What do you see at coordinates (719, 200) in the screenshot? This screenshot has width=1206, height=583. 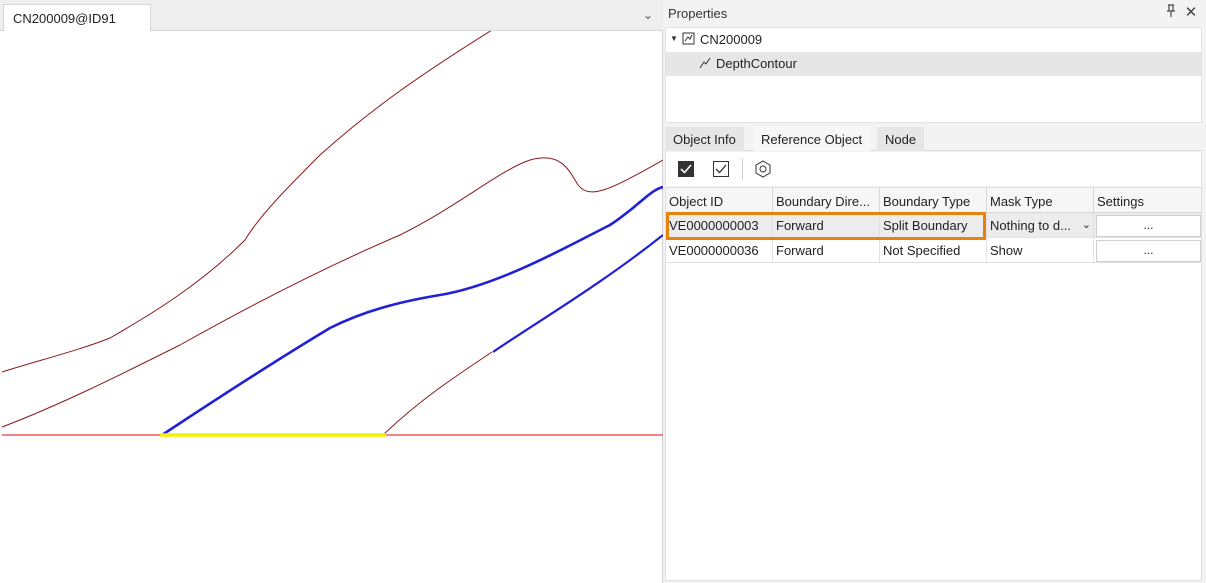 I see `column-object-id: Object ID` at bounding box center [719, 200].